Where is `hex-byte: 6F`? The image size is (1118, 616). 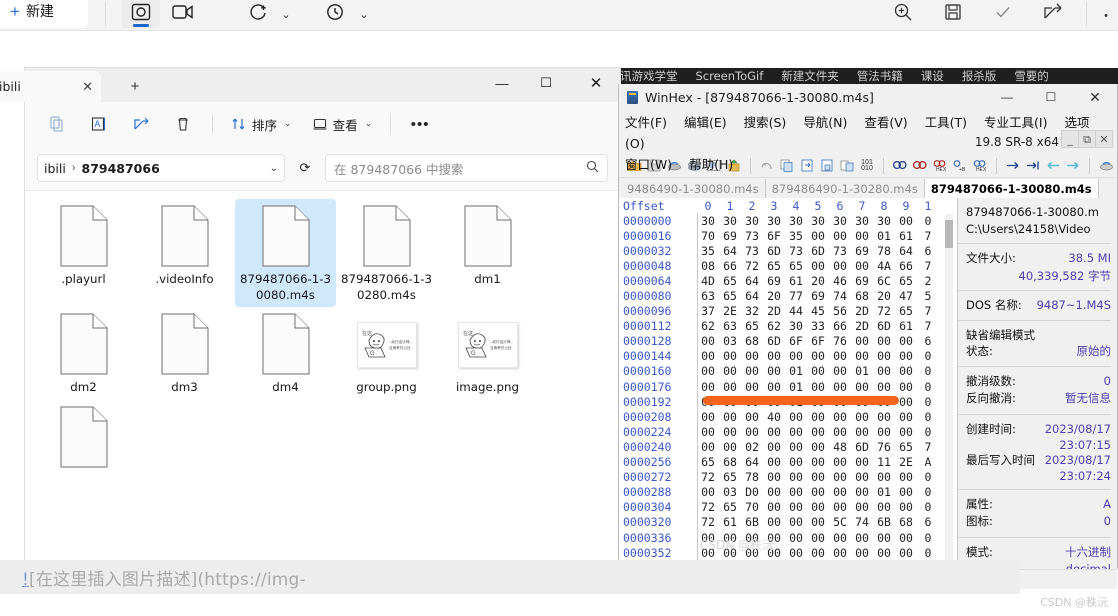
hex-byte: 6F is located at coordinates (774, 236).